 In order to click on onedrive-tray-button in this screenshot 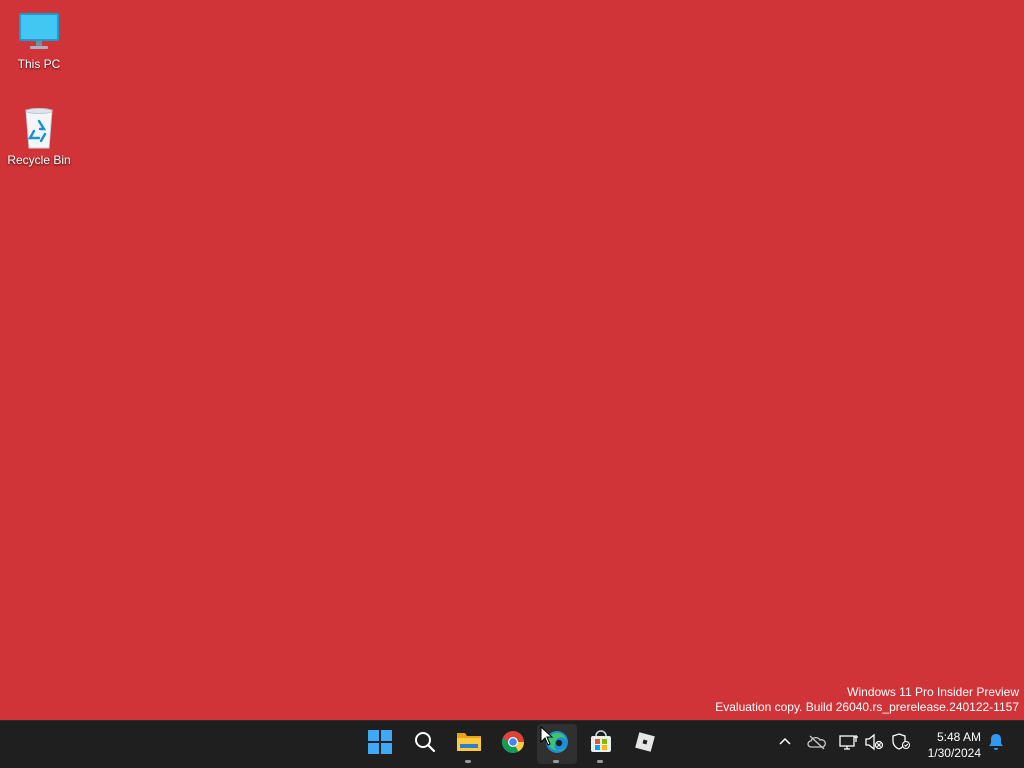, I will do `click(817, 744)`.